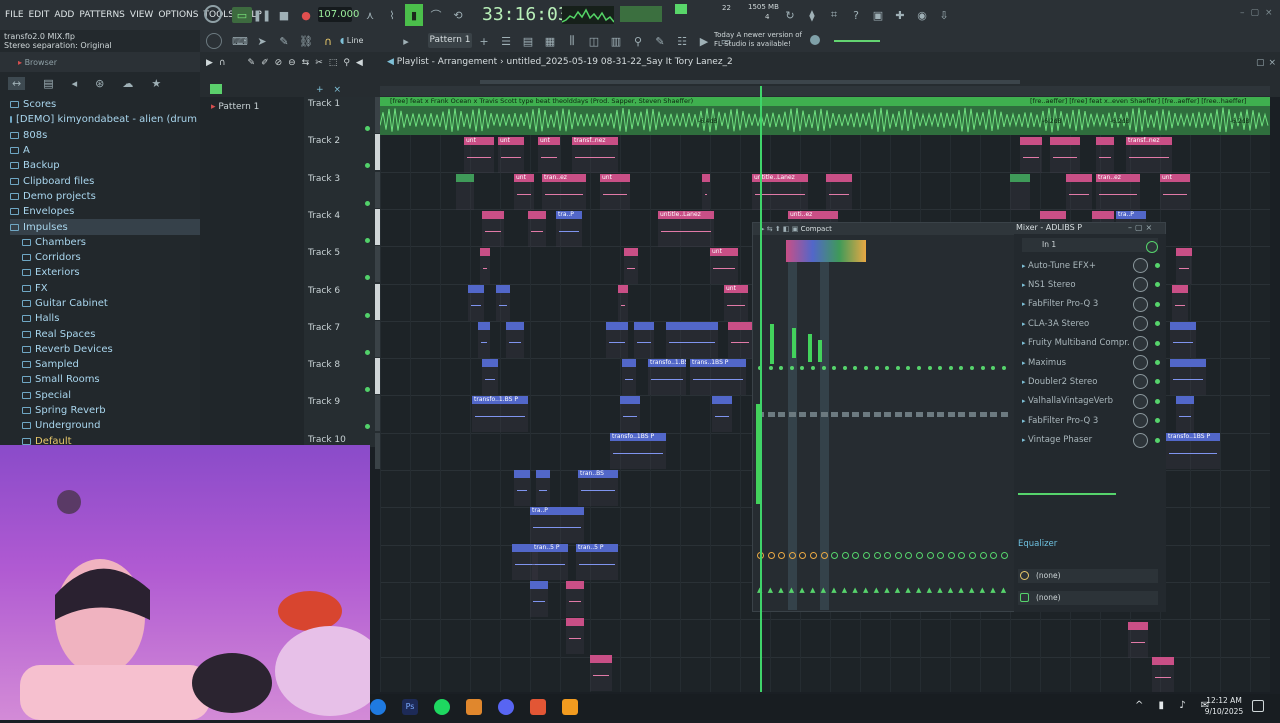 The image size is (1280, 723). I want to click on horizontal-scrollbar, so click(750, 82).